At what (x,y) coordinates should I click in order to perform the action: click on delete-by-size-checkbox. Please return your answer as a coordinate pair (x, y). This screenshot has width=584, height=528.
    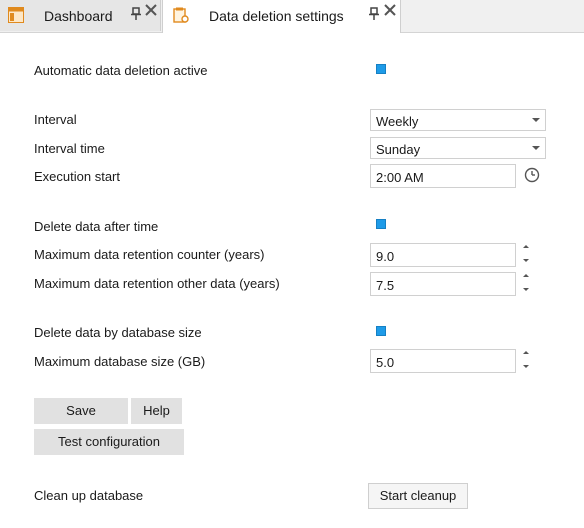
    Looking at the image, I should click on (381, 331).